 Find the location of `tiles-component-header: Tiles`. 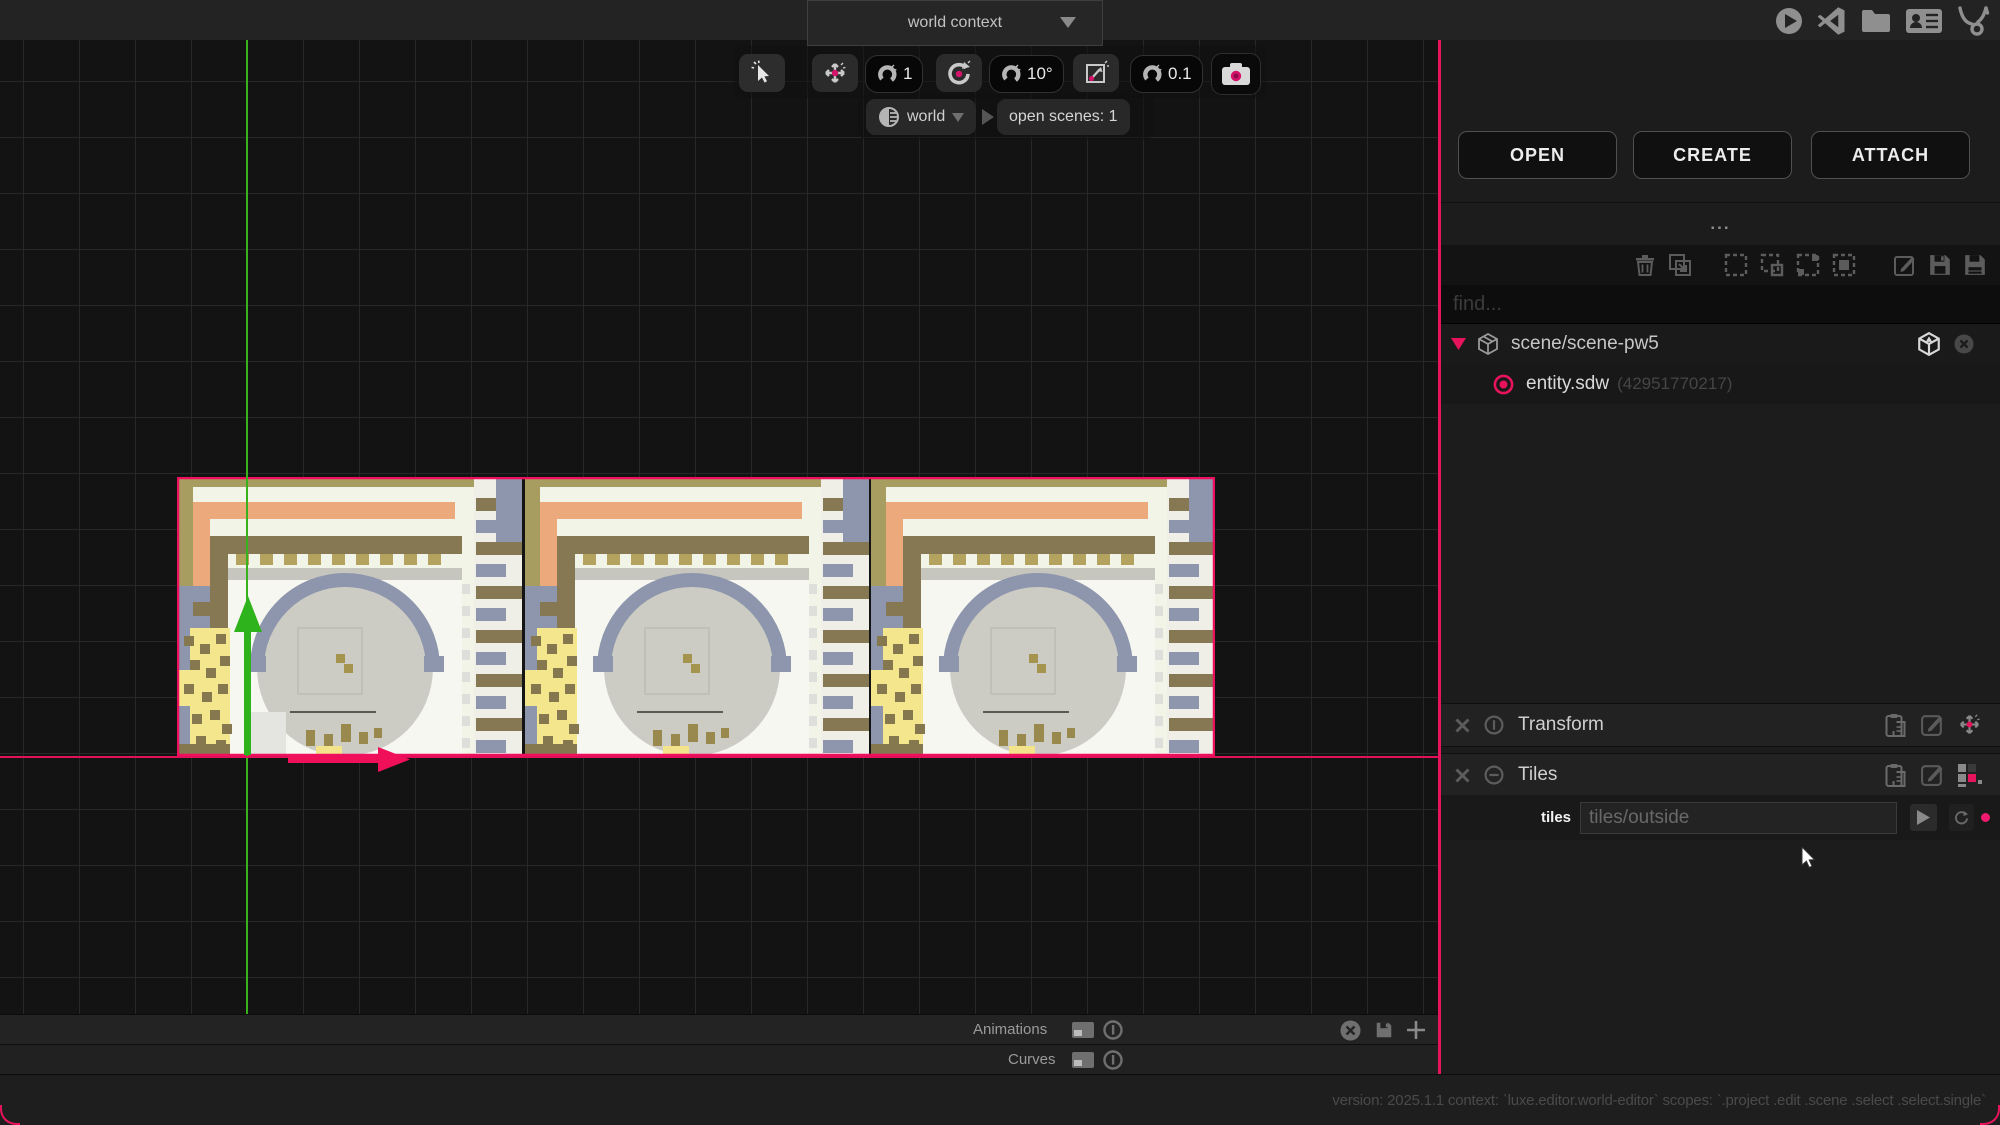

tiles-component-header: Tiles is located at coordinates (1720, 775).